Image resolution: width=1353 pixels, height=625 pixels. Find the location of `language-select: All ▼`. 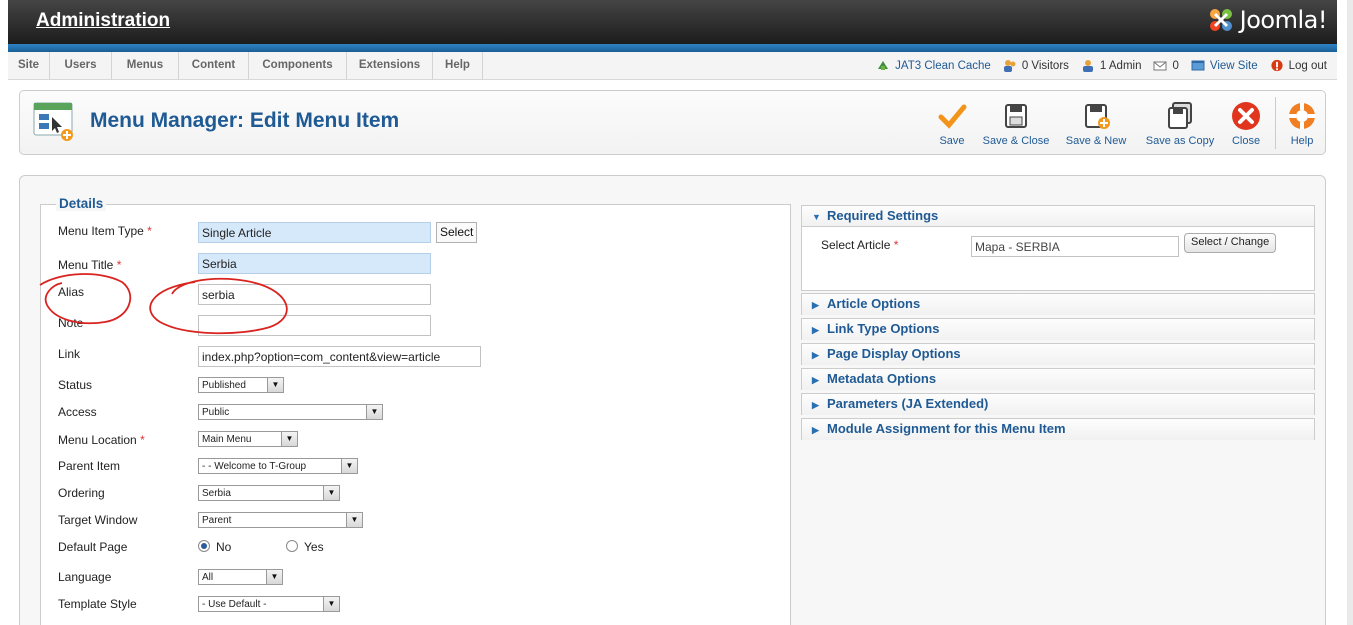

language-select: All ▼ is located at coordinates (240, 577).